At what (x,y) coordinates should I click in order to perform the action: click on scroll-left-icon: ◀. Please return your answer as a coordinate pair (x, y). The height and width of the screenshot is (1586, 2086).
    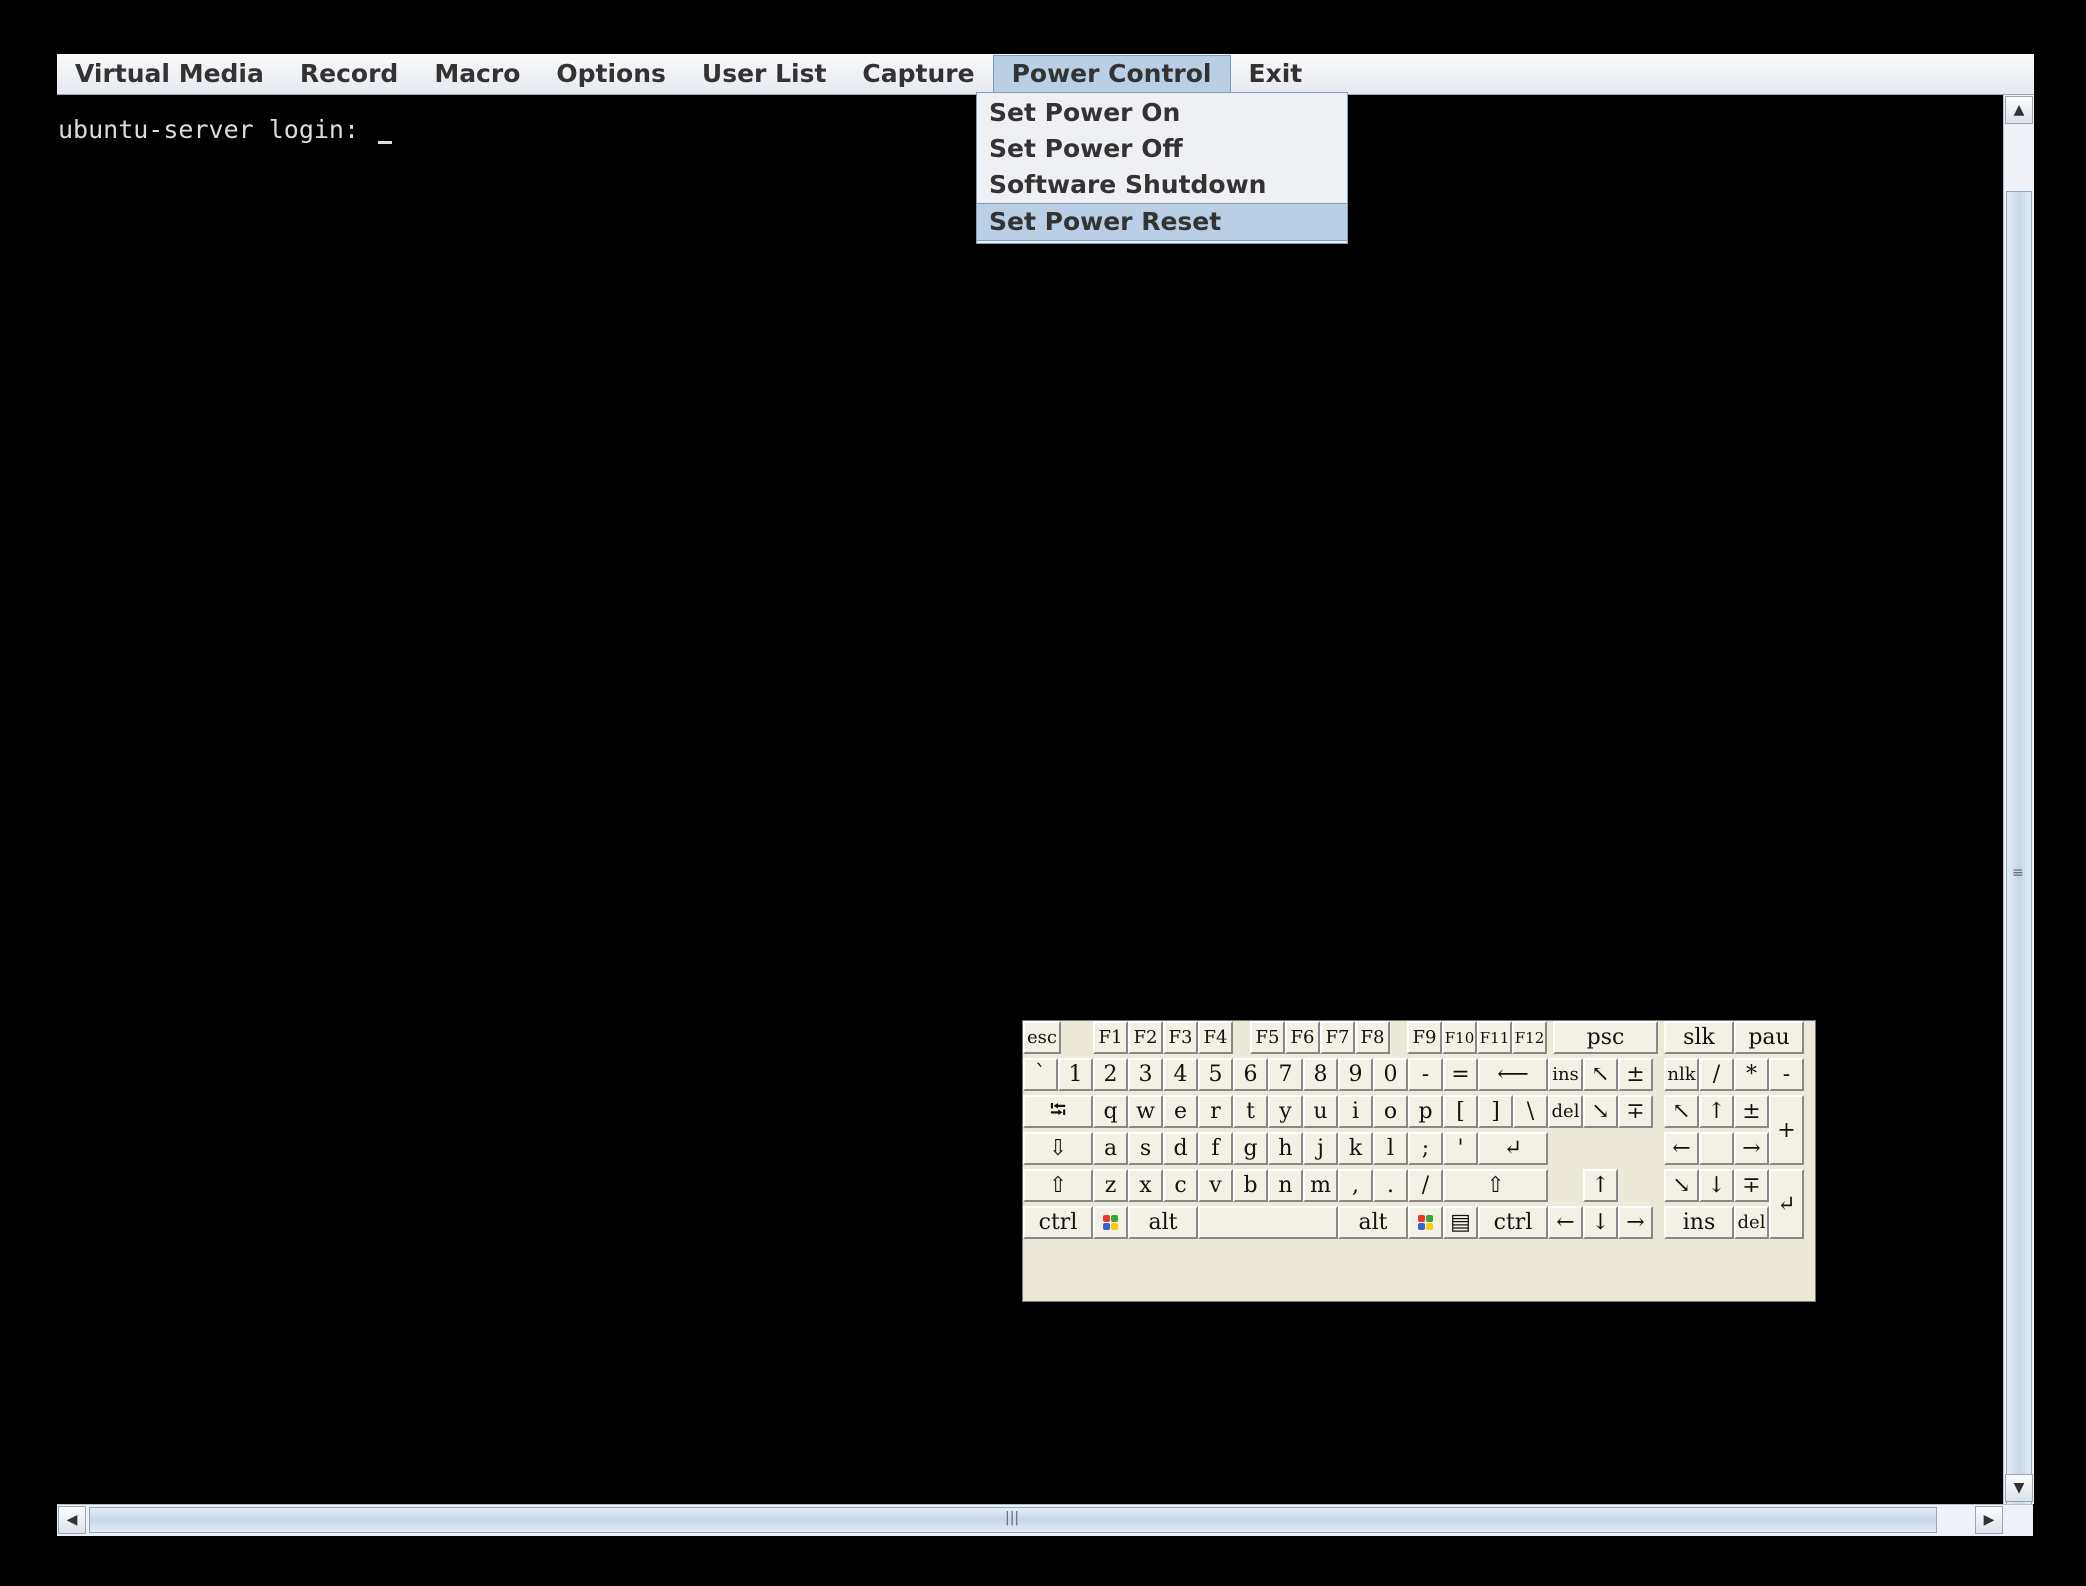
    Looking at the image, I should click on (72, 1520).